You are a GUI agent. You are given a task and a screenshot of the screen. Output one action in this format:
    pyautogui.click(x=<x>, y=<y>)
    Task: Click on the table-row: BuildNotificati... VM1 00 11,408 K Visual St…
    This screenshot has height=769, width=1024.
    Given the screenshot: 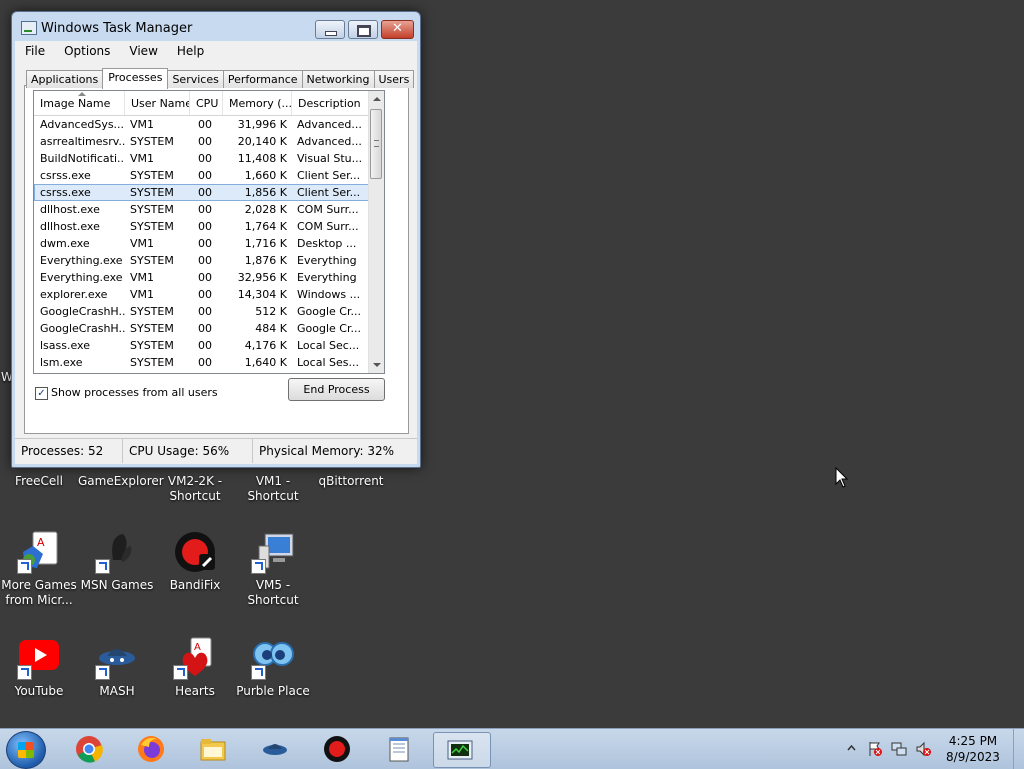 What is the action you would take?
    pyautogui.click(x=201, y=158)
    